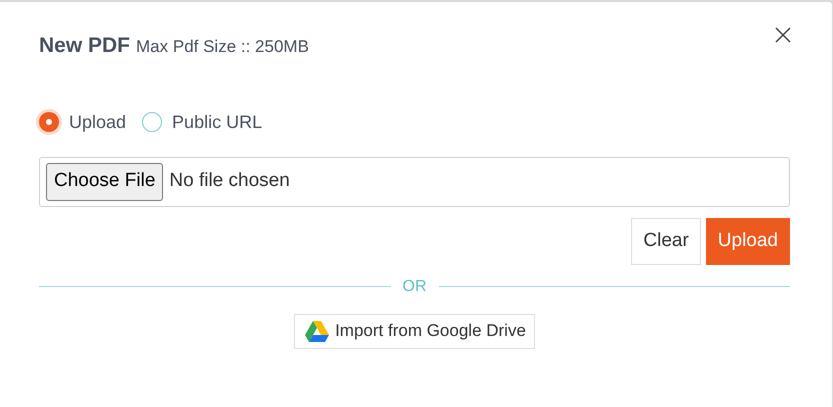 This screenshot has height=407, width=833. What do you see at coordinates (222, 47) in the screenshot?
I see `dialog-subtitle: Max Pdf Size :: 250MB` at bounding box center [222, 47].